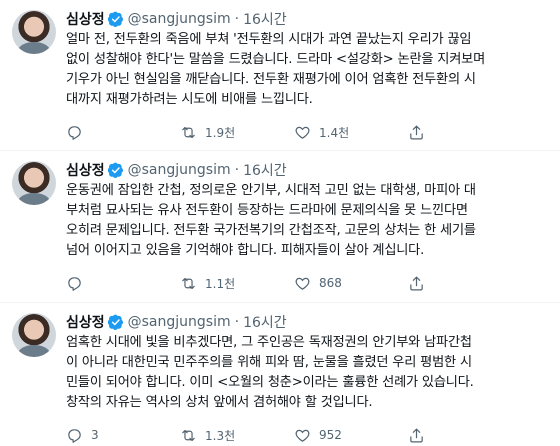  What do you see at coordinates (351, 435) in the screenshot?
I see `like-button: 952` at bounding box center [351, 435].